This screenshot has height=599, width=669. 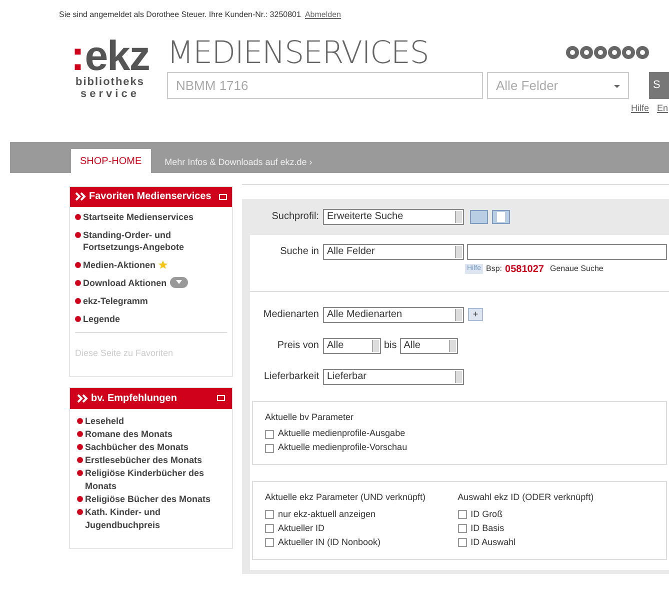 I want to click on page-title: MEDIENSERVICES, so click(x=298, y=53).